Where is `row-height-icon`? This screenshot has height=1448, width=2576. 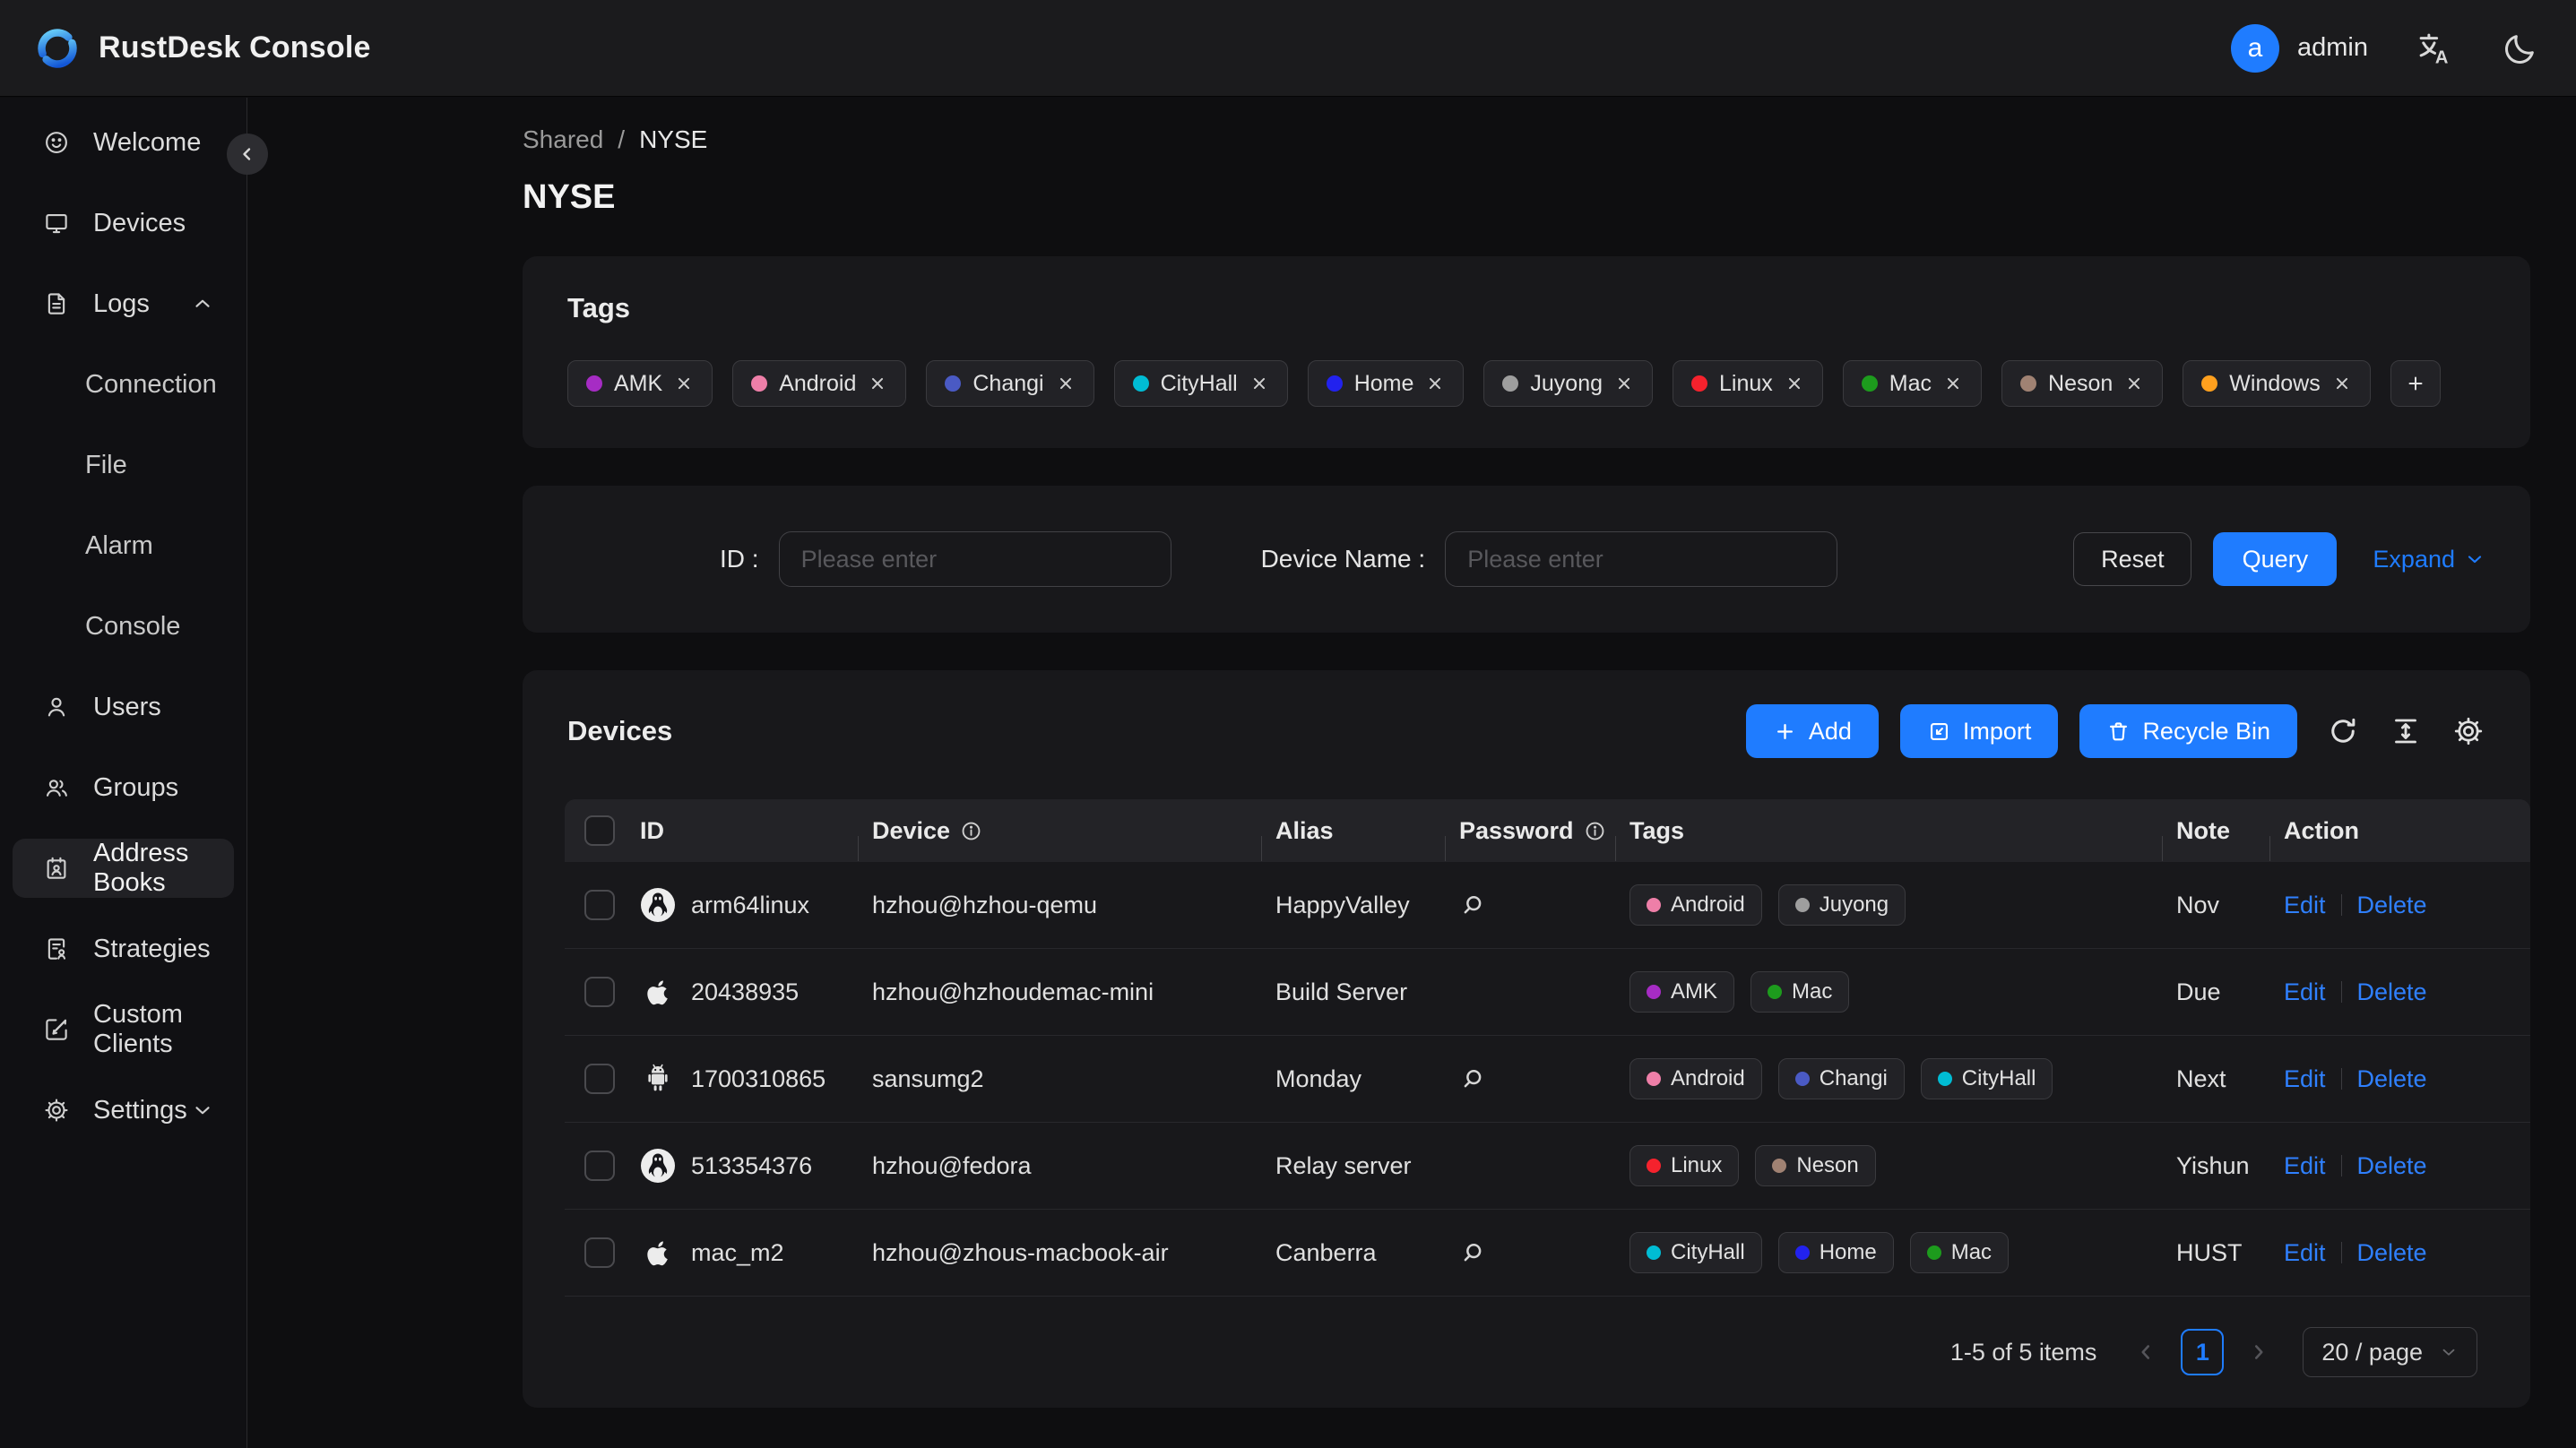
row-height-icon is located at coordinates (2406, 731).